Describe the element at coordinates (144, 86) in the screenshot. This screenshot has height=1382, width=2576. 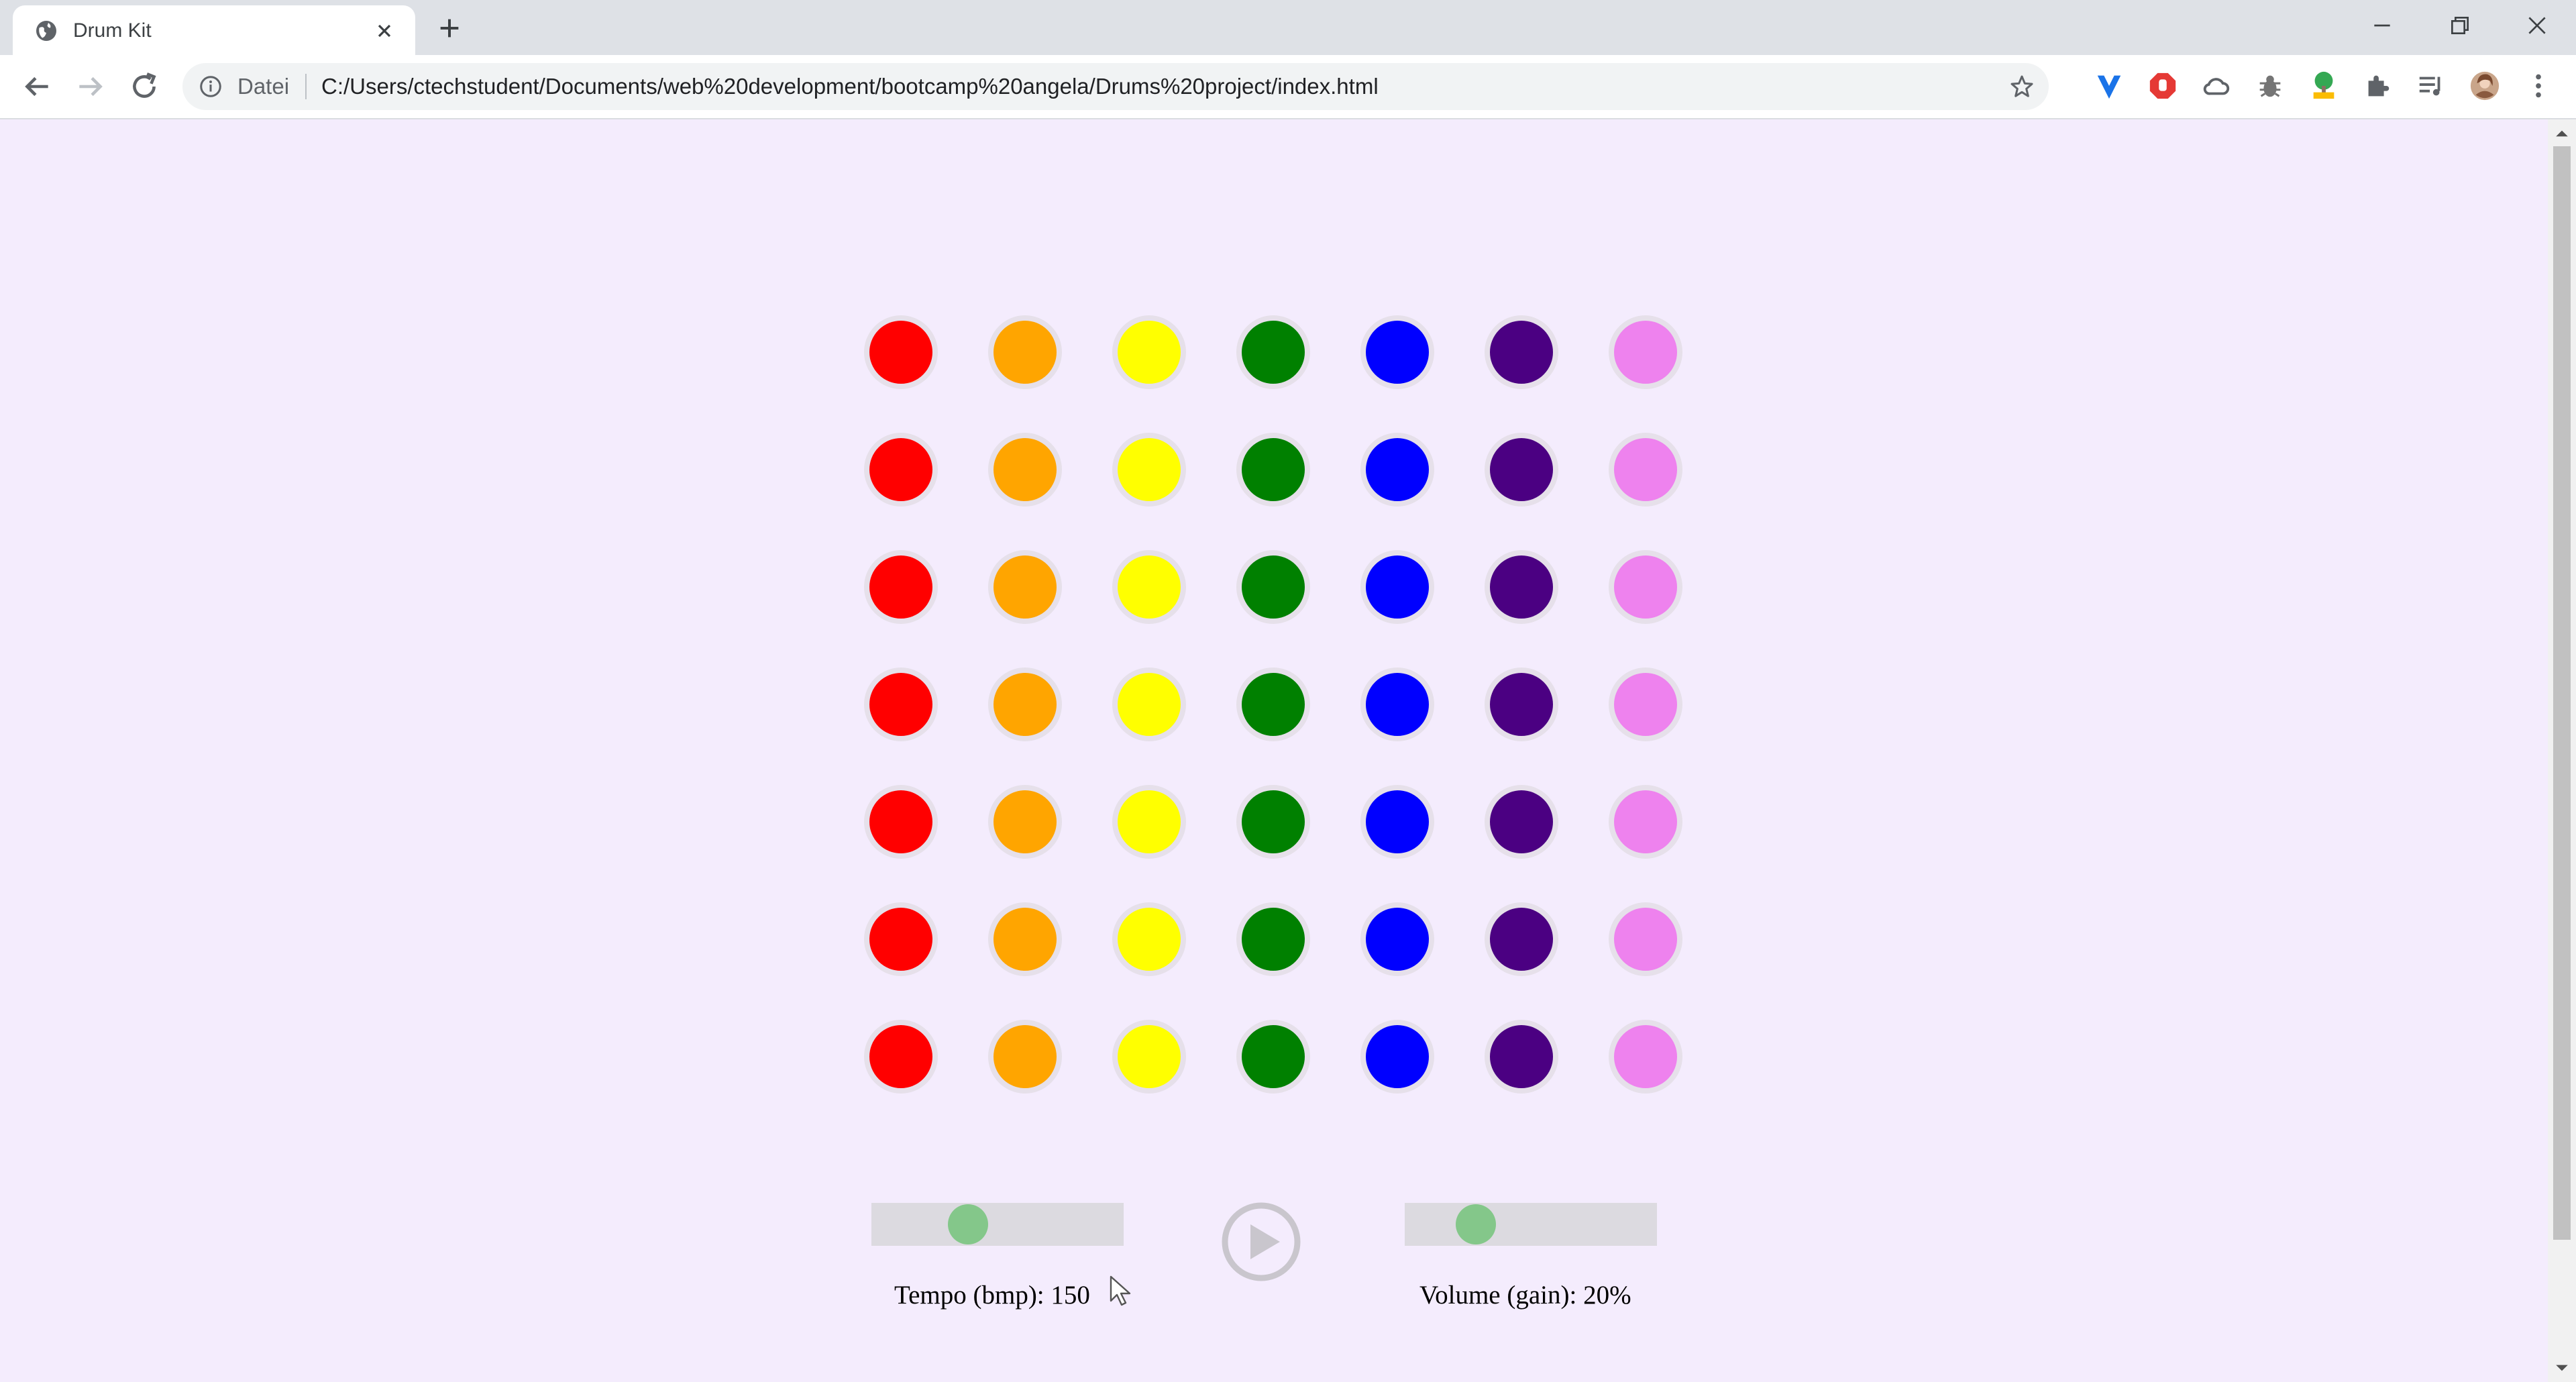
I see `reload-icon` at that location.